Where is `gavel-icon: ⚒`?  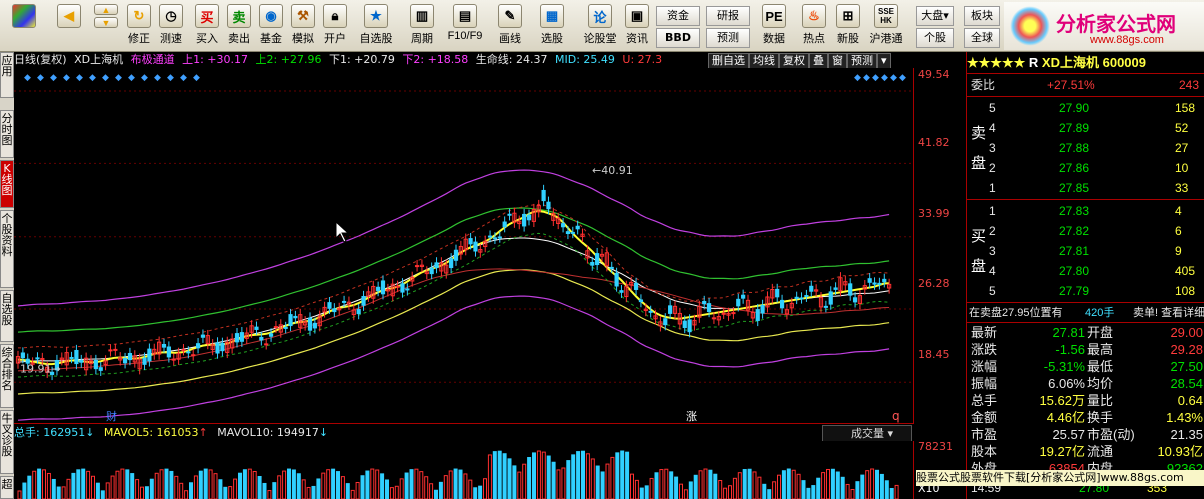
gavel-icon: ⚒ is located at coordinates (303, 16).